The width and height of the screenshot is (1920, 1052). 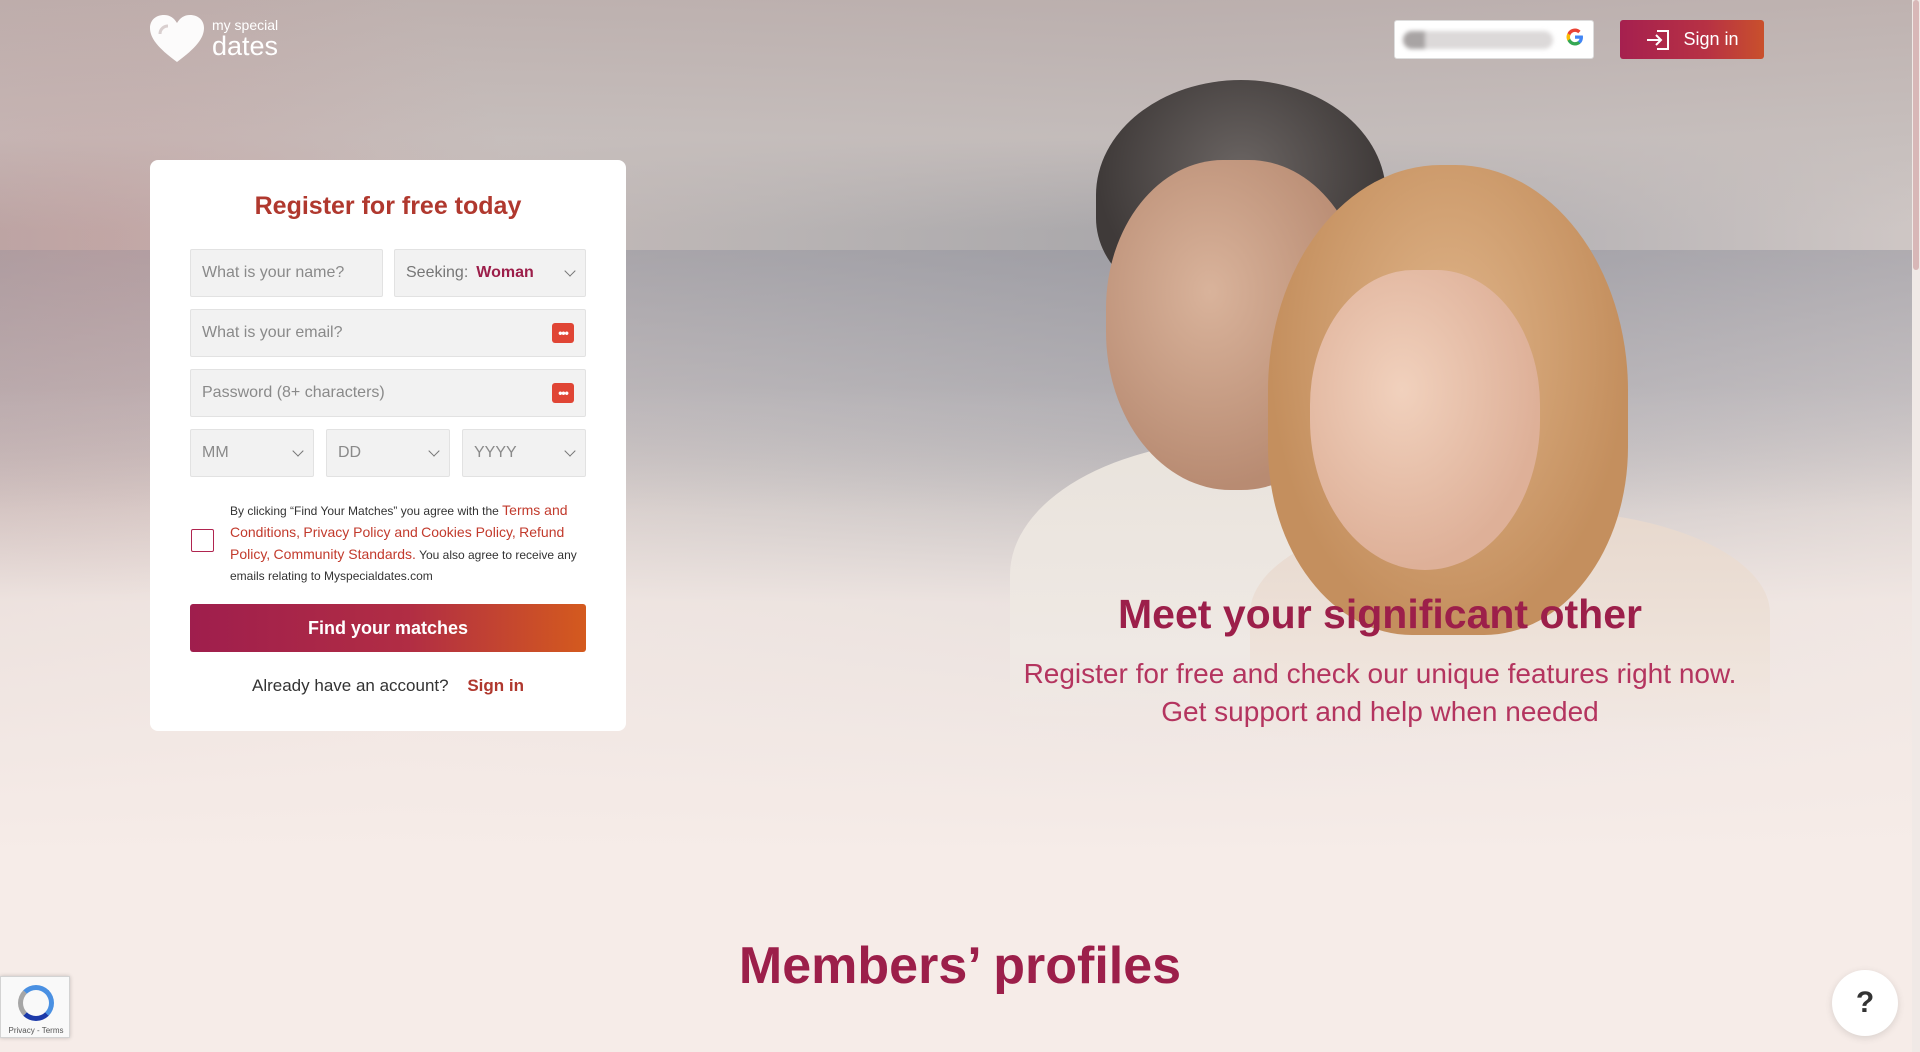 I want to click on recaptcha-links: Privacy - Terms, so click(x=36, y=1030).